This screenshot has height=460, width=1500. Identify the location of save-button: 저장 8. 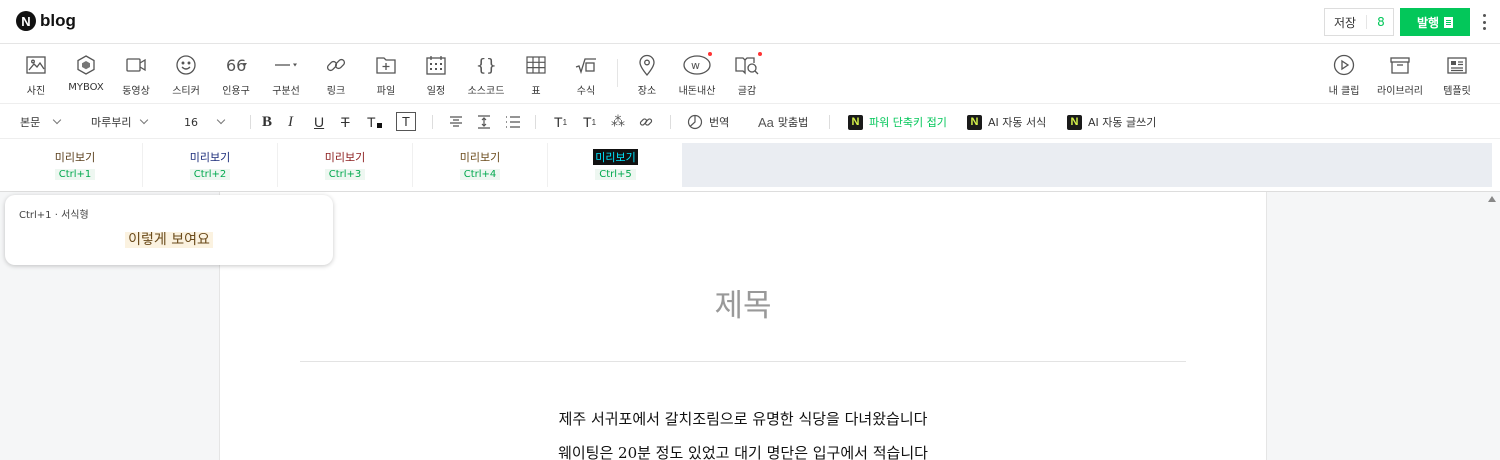
(1359, 22).